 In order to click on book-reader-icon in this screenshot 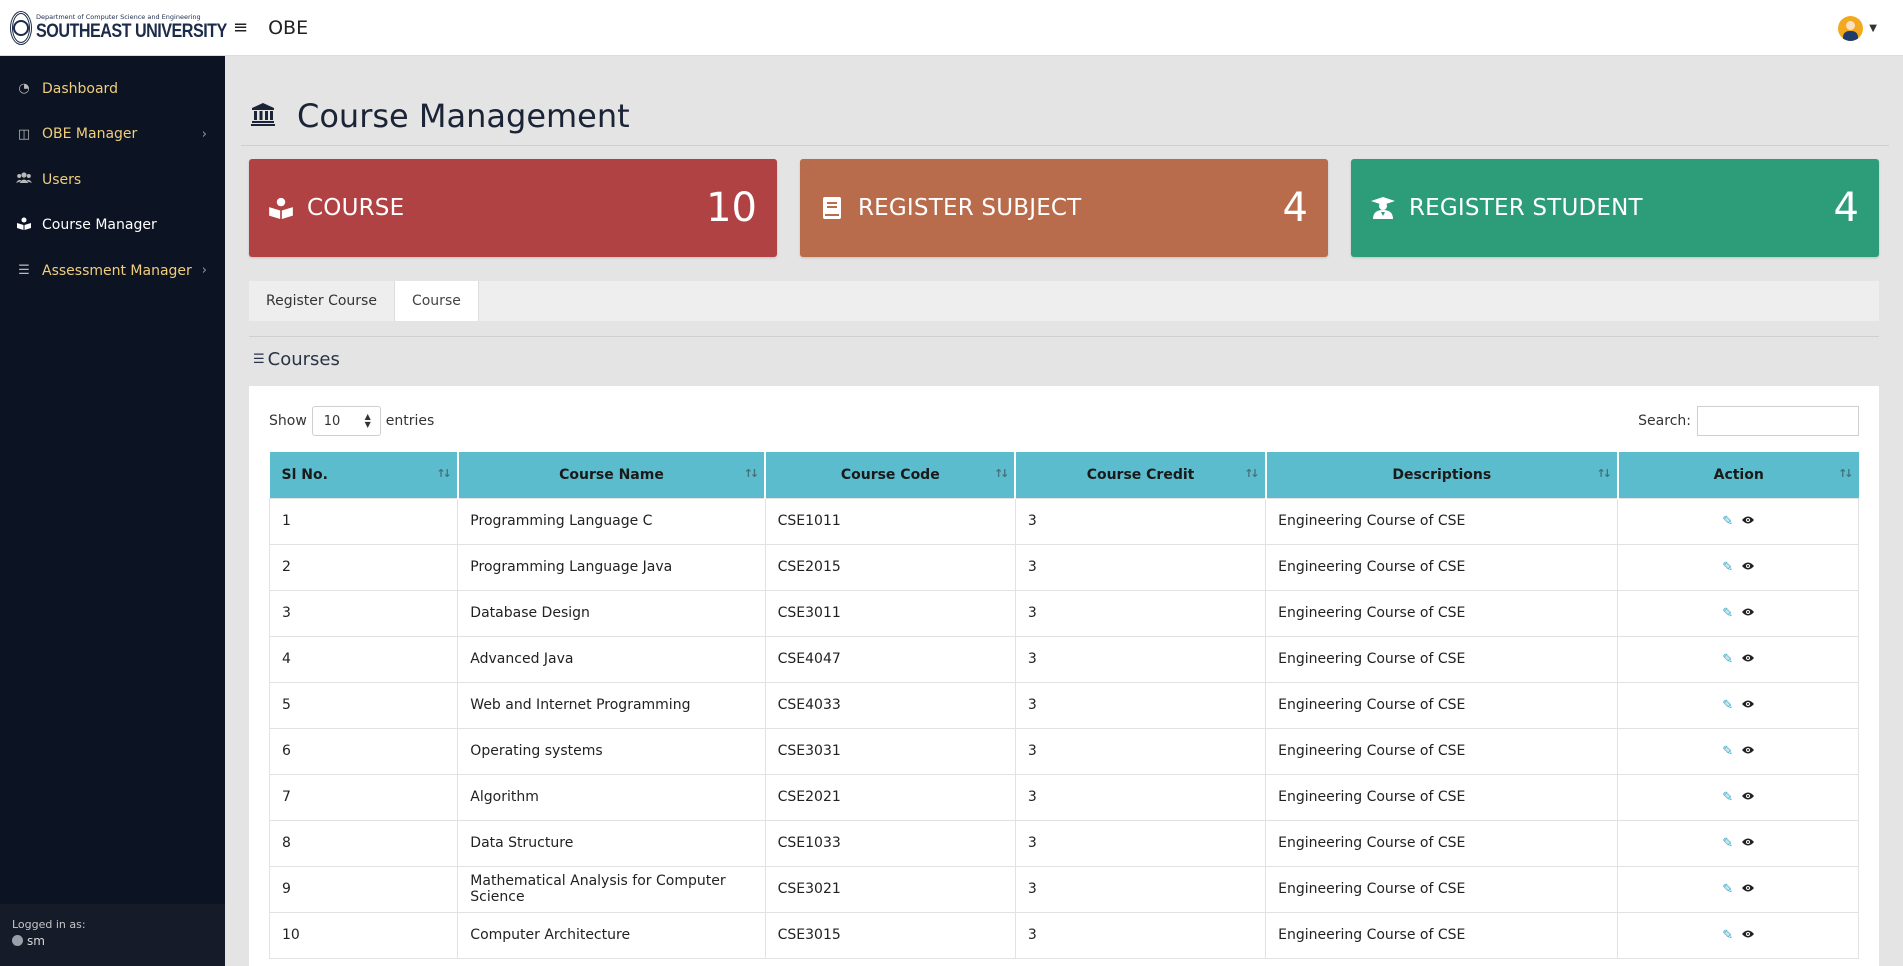, I will do `click(281, 208)`.